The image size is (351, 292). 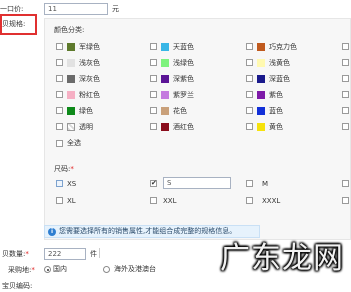 What do you see at coordinates (65, 254) in the screenshot?
I see `quantity-input: 222` at bounding box center [65, 254].